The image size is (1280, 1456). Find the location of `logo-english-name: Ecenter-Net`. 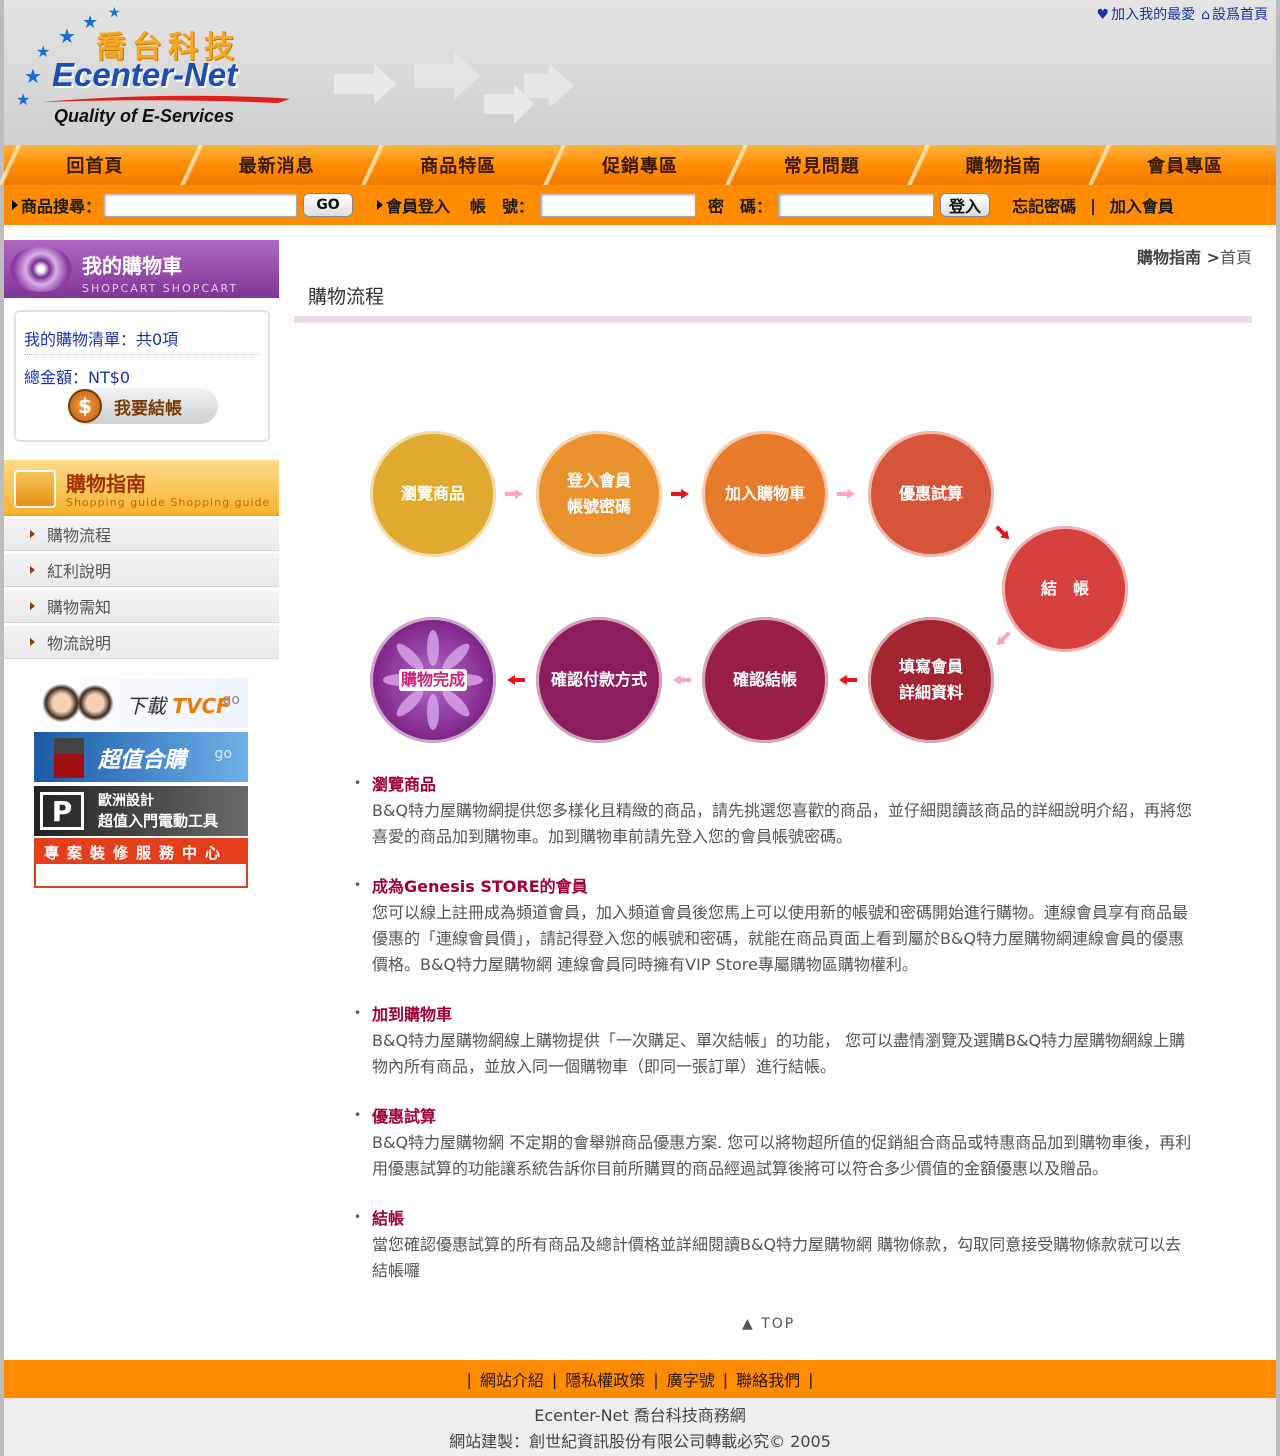

logo-english-name: Ecenter-Net is located at coordinates (145, 74).